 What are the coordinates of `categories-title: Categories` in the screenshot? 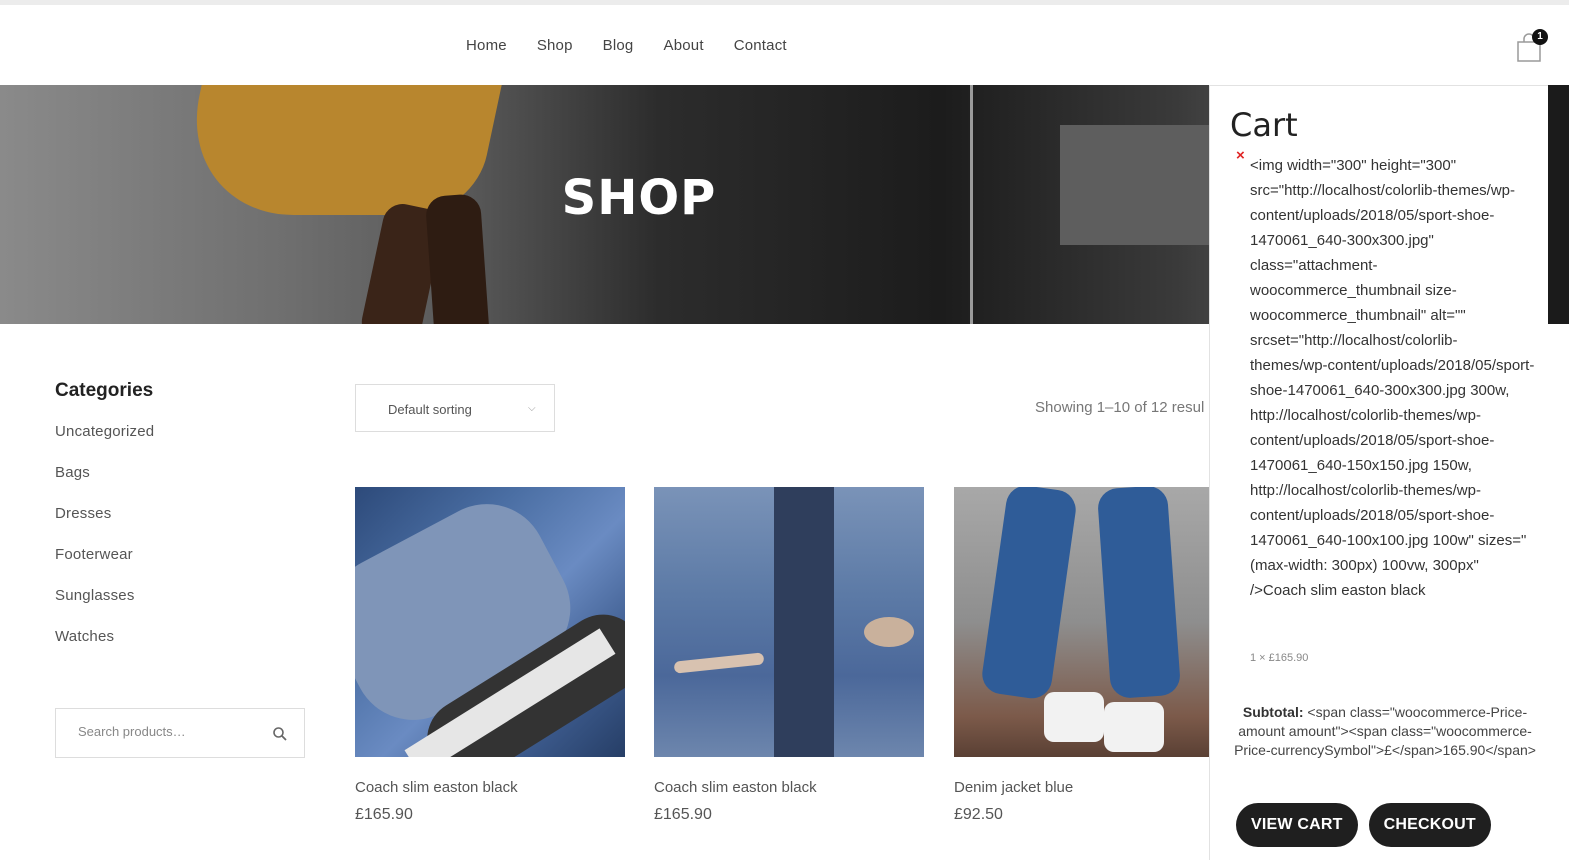 It's located at (104, 390).